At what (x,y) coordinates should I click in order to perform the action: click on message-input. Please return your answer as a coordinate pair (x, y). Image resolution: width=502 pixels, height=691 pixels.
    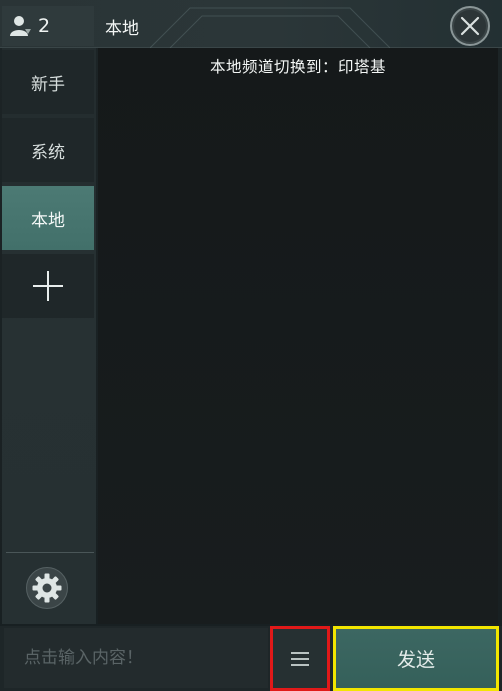
    Looking at the image, I should click on (136, 658).